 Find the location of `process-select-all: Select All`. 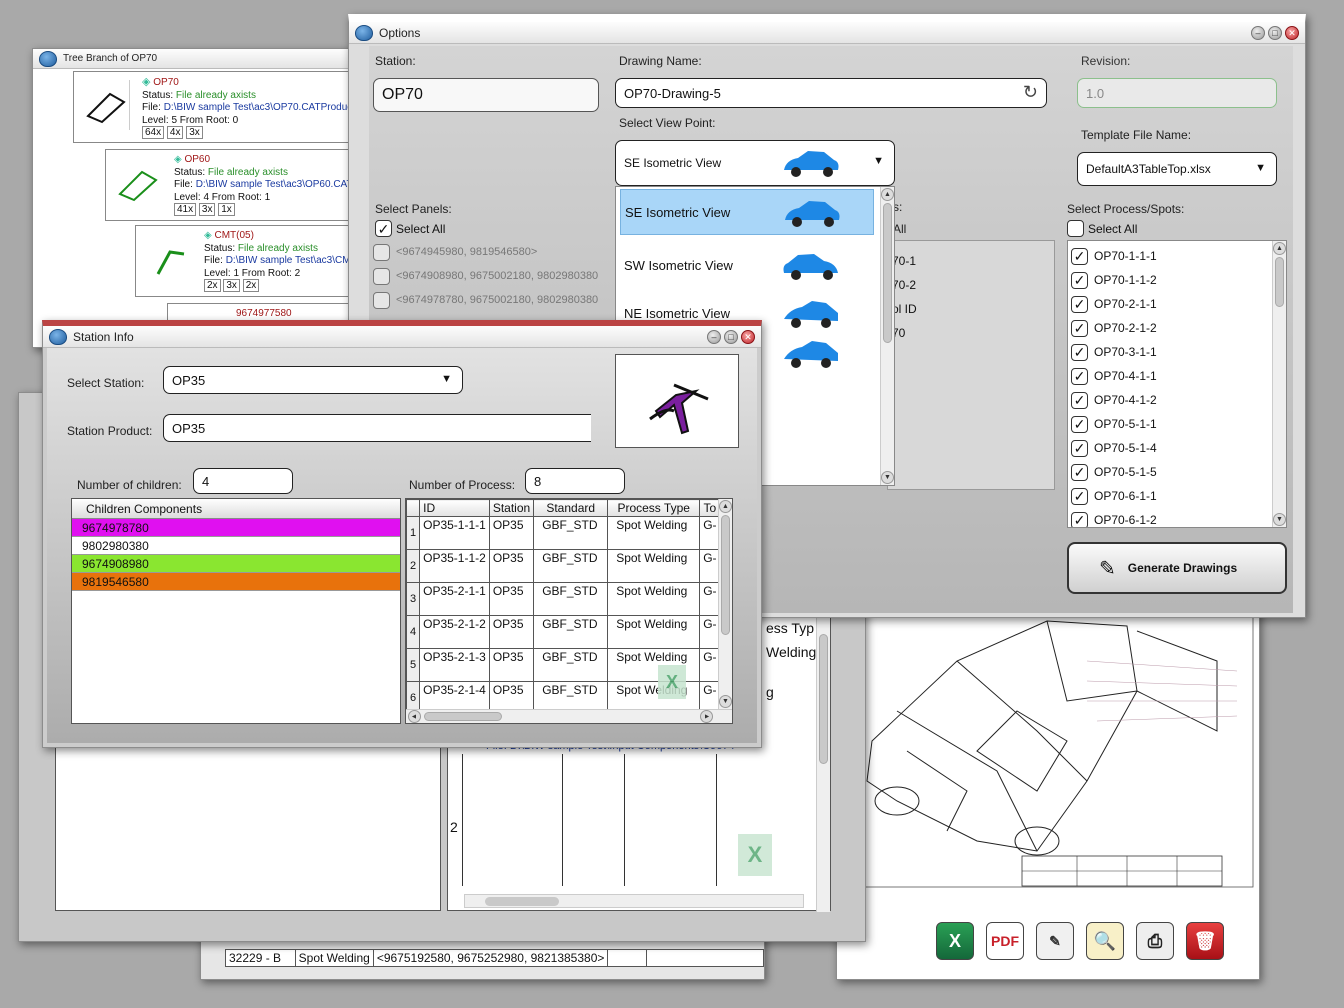

process-select-all: Select All is located at coordinates (1102, 228).